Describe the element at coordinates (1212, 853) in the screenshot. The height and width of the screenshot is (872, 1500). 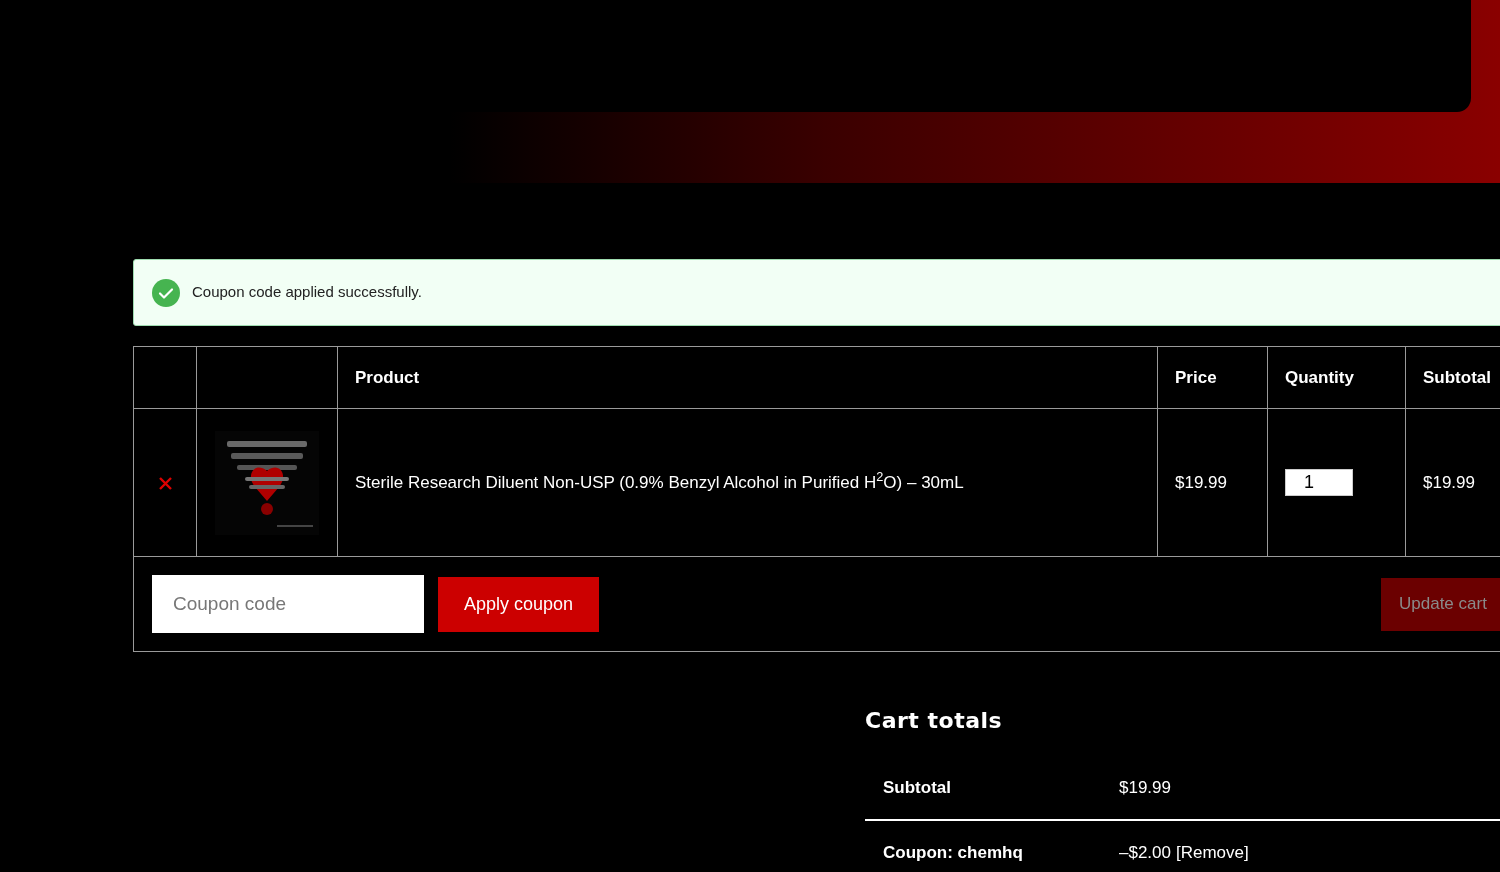
I see `remove-coupon-link: [Remove]` at that location.